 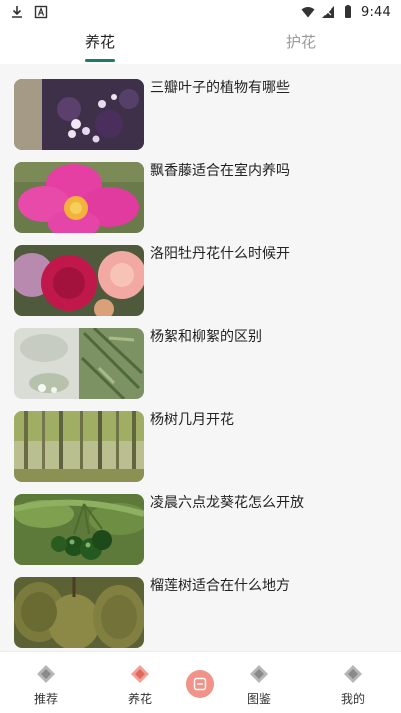 I want to click on flower-care-icon, so click(x=140, y=674).